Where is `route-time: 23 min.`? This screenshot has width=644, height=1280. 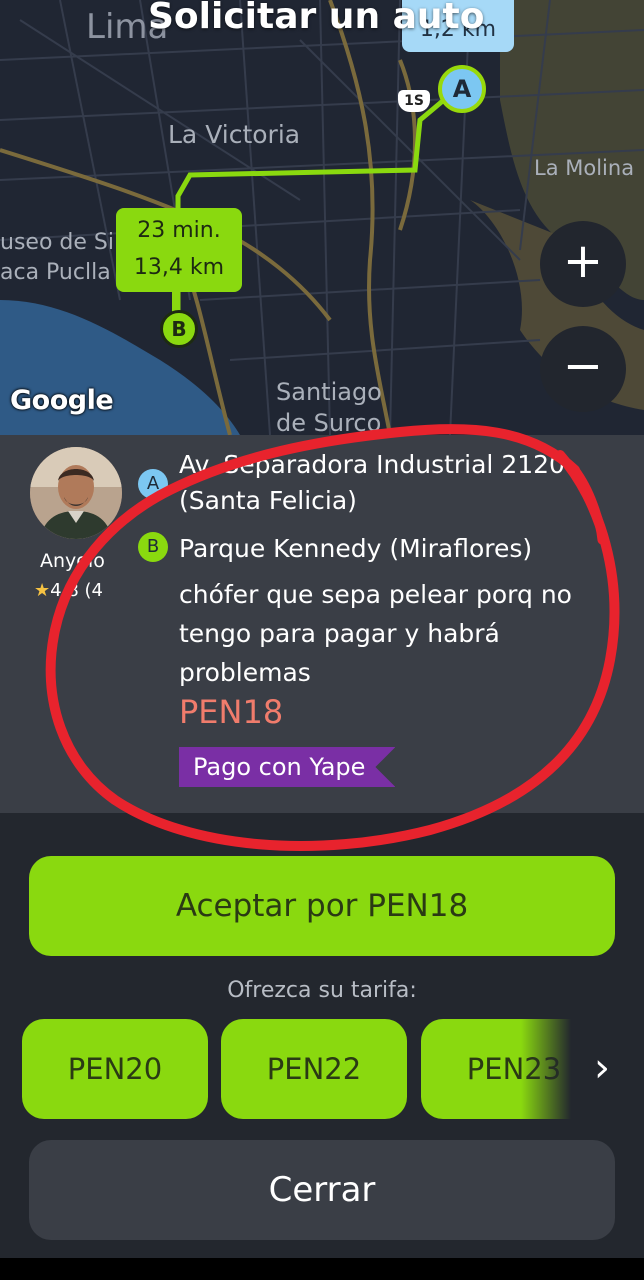 route-time: 23 min. is located at coordinates (179, 230).